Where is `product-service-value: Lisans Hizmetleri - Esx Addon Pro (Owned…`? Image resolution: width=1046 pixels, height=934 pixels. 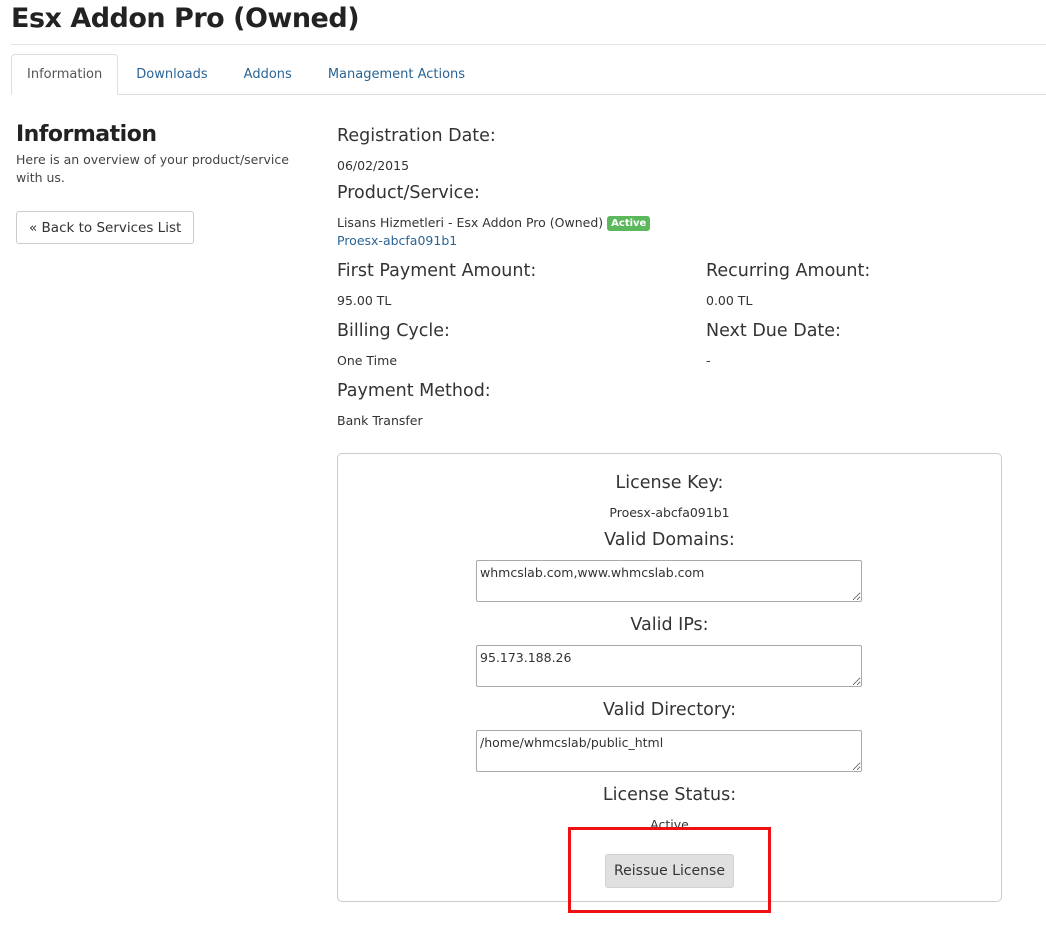
product-service-value: Lisans Hizmetleri - Esx Addon Pro (Owned… is located at coordinates (494, 223).